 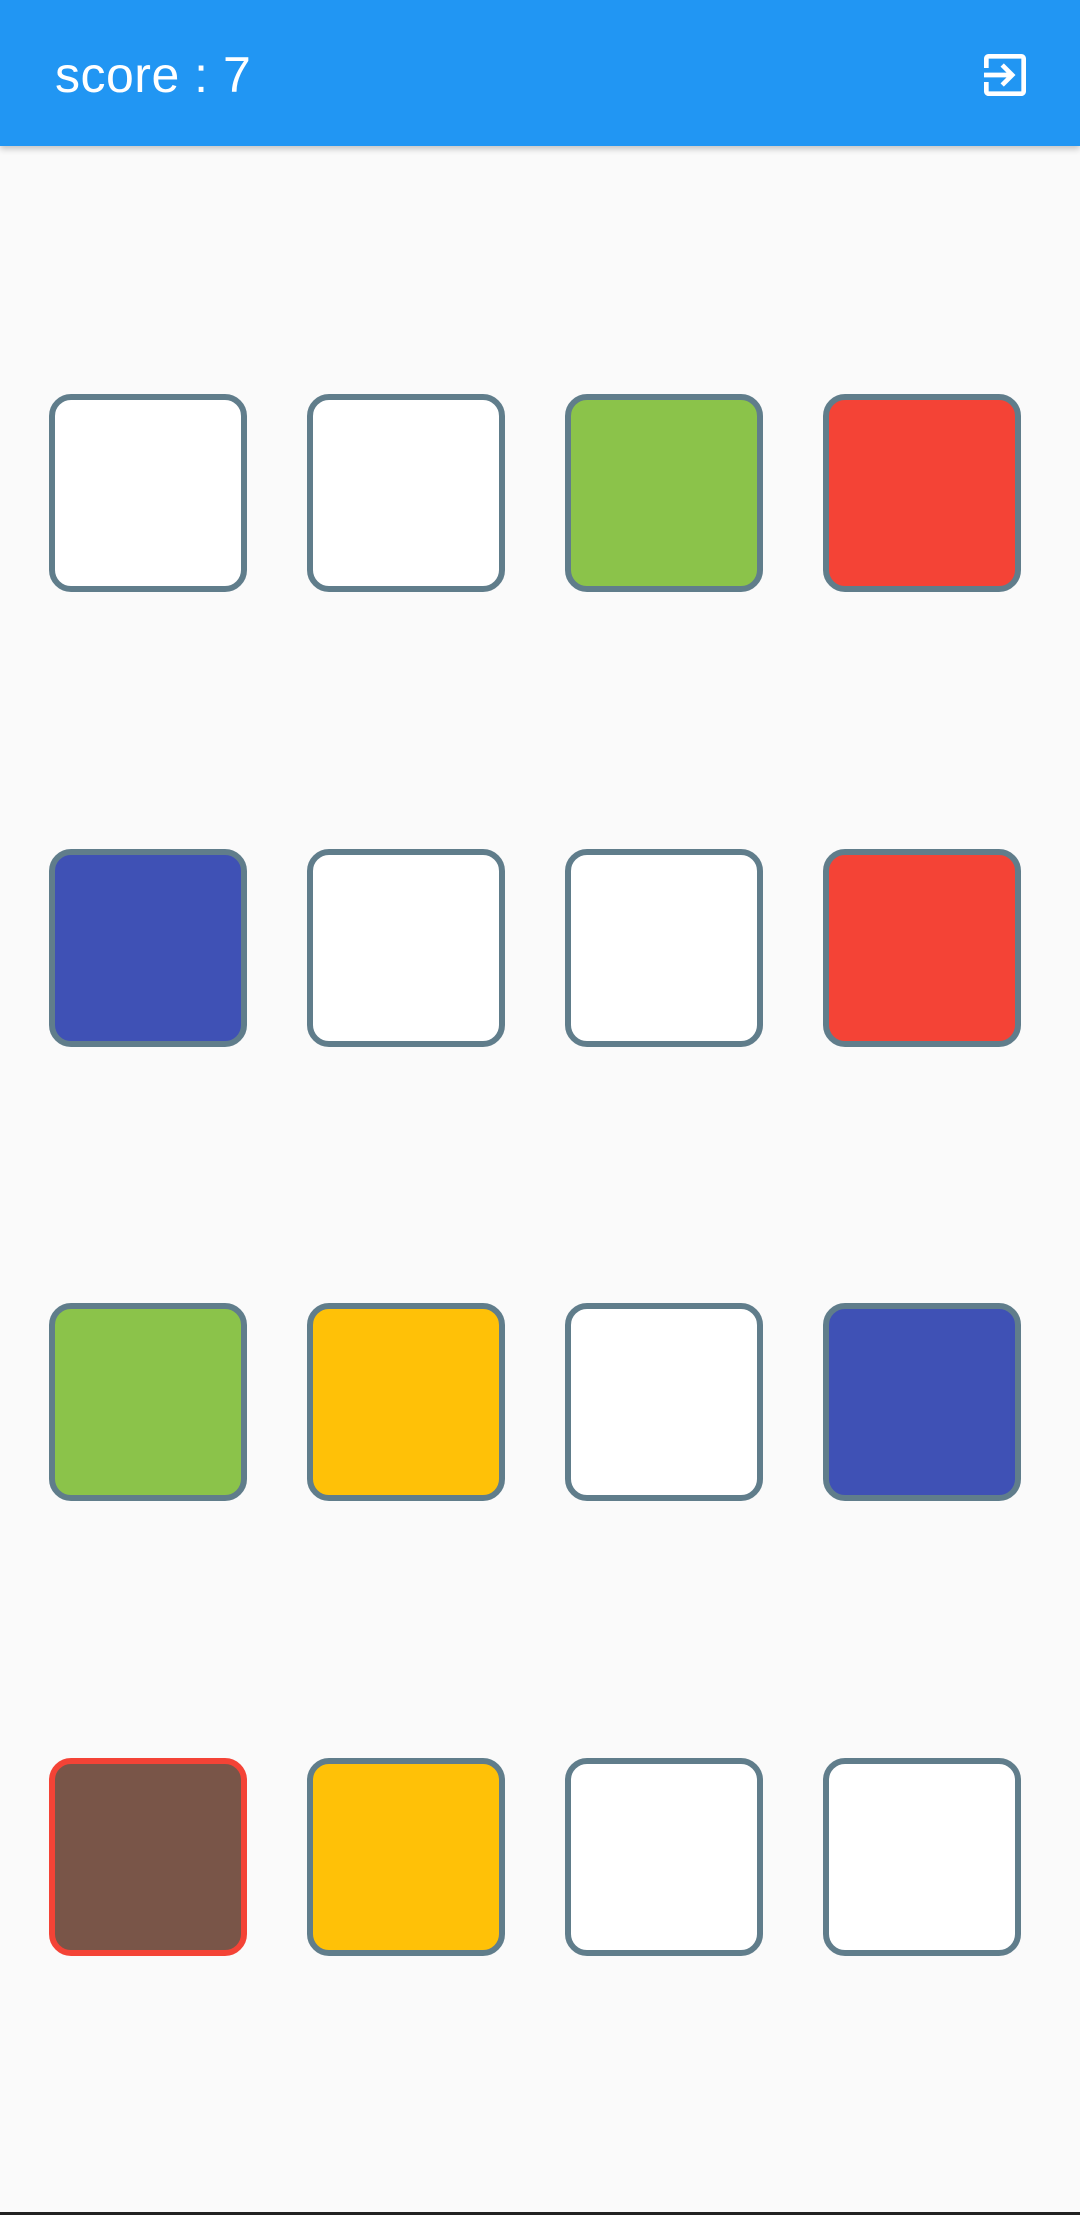 I want to click on tile-r1-c3, so click(x=664, y=493).